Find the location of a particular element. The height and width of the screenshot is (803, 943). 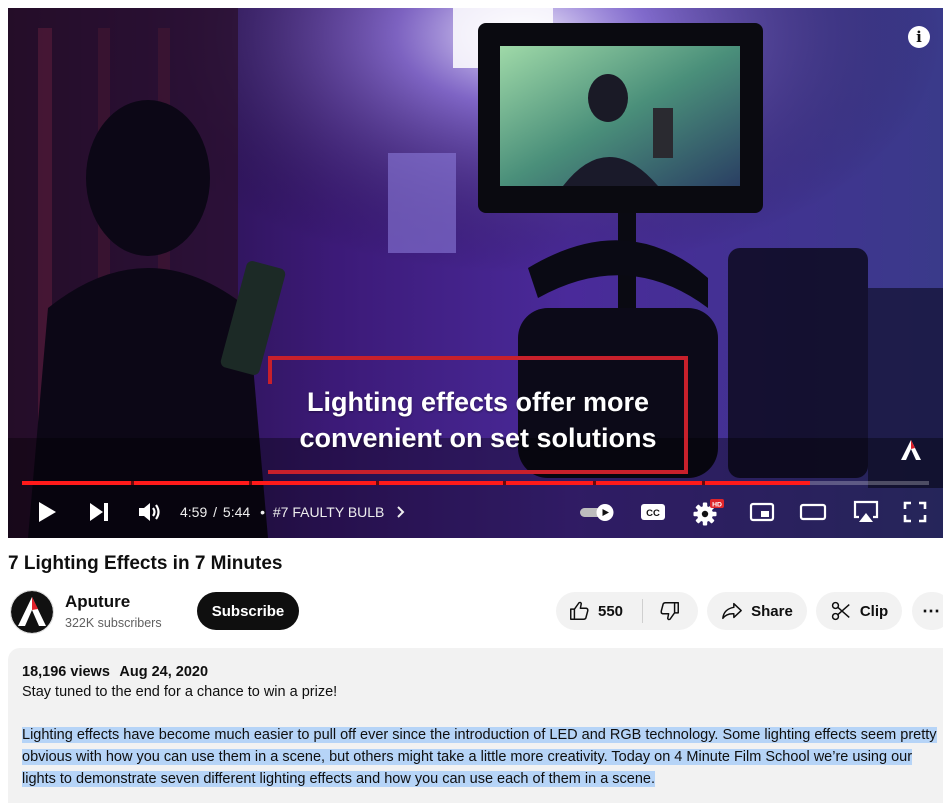

chevron-right-icon is located at coordinates (400, 512).